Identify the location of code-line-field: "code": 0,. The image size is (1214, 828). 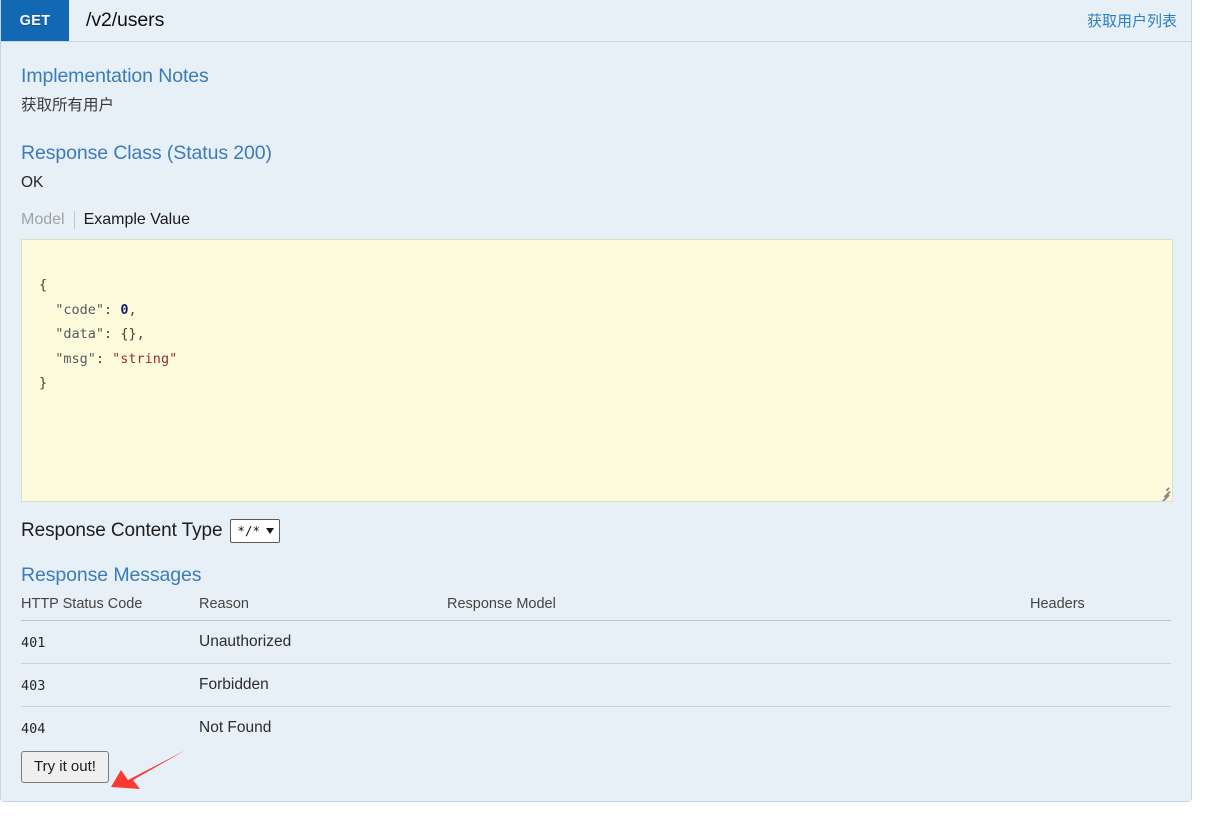
(96, 309).